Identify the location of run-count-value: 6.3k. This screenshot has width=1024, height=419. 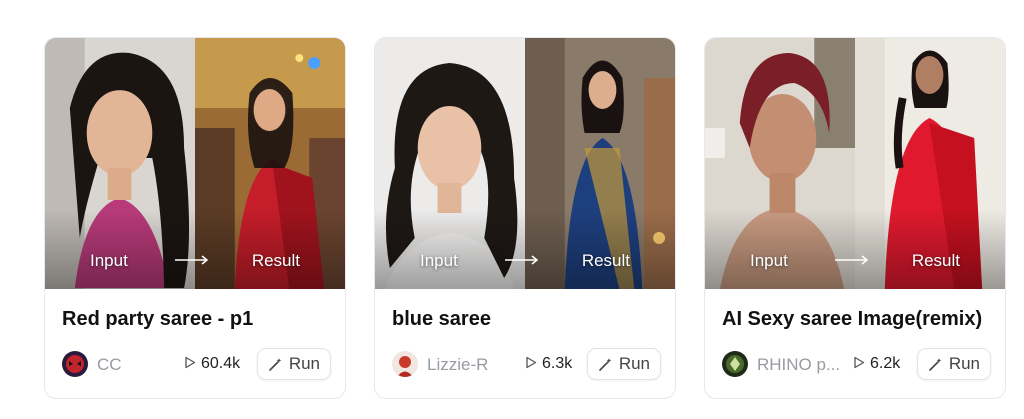
(557, 363).